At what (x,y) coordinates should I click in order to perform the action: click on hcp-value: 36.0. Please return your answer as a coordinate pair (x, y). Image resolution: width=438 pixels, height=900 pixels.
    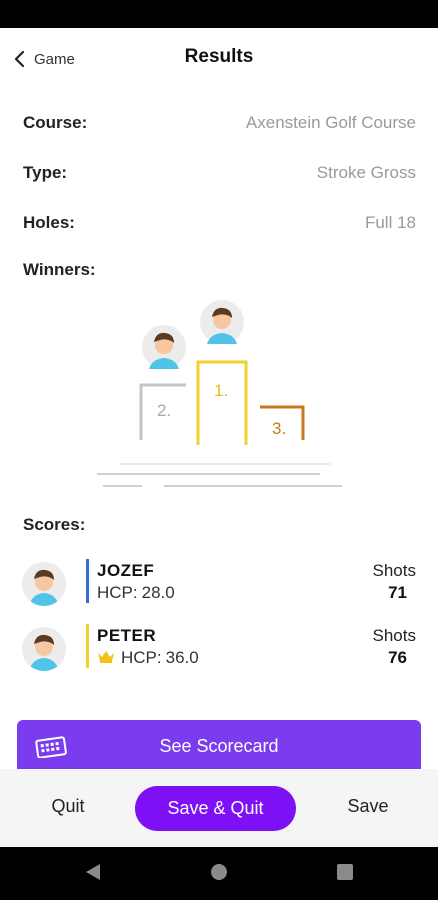
    Looking at the image, I should click on (182, 657).